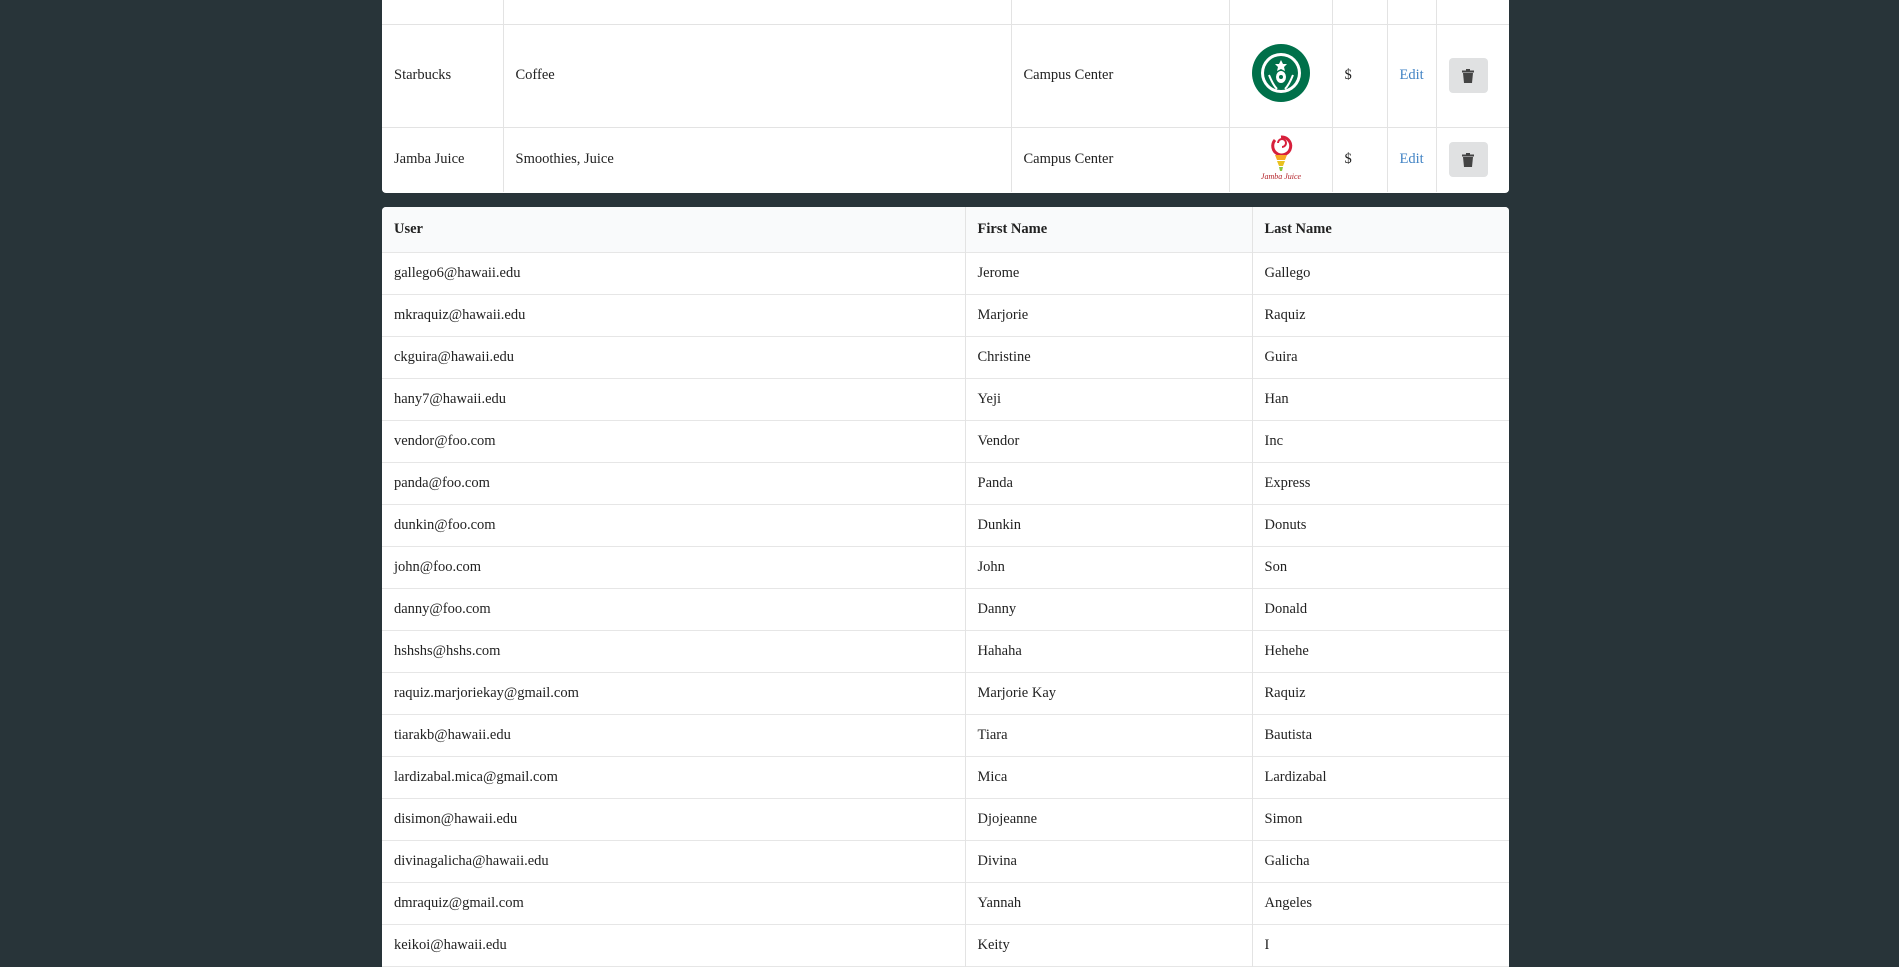 The height and width of the screenshot is (967, 1899). I want to click on table-row: divinagalicha@hawaii.edu Divina Galicha, so click(945, 861).